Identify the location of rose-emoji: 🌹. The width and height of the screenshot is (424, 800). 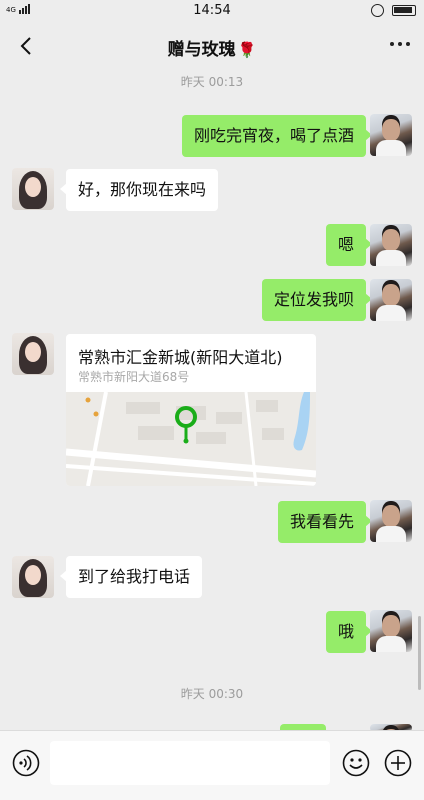
(247, 50).